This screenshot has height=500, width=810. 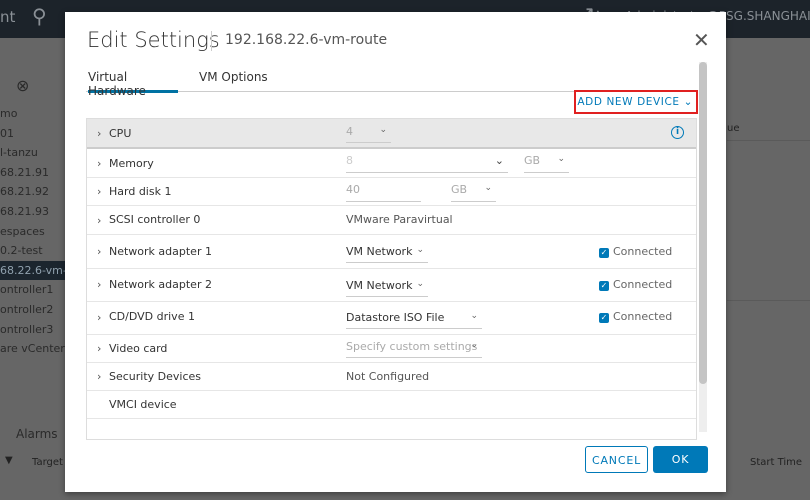 What do you see at coordinates (32, 113) in the screenshot?
I see `tree-item: mo` at bounding box center [32, 113].